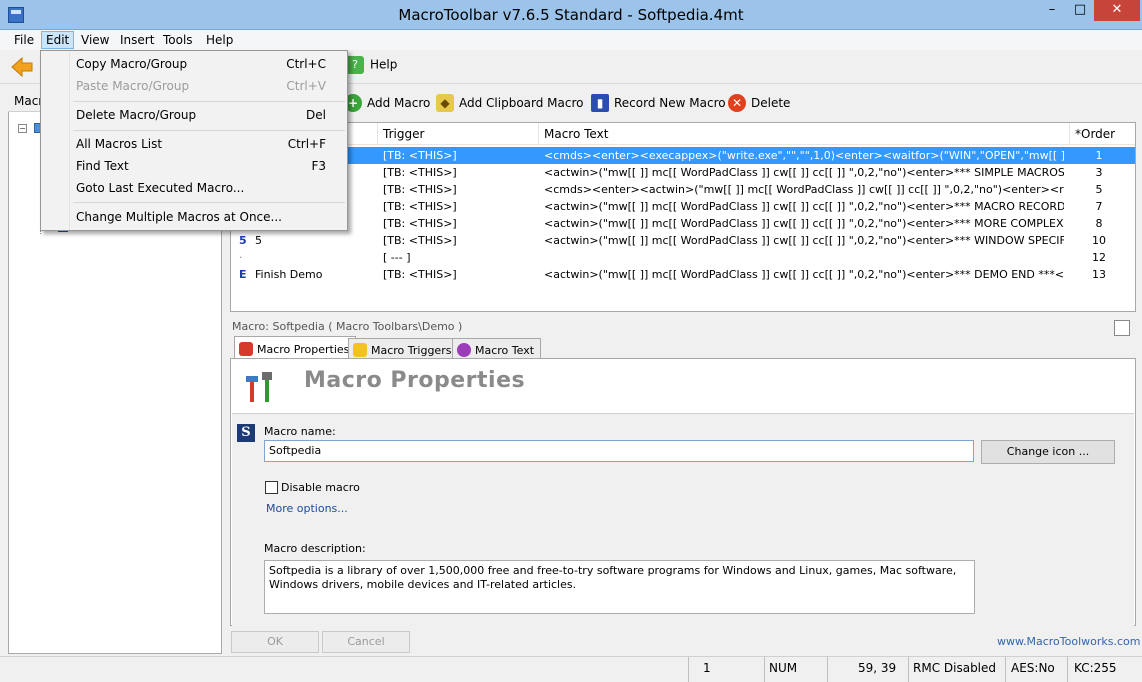  Describe the element at coordinates (133, 86) in the screenshot. I see `menu-item-label: Paste Macro/Group` at that location.